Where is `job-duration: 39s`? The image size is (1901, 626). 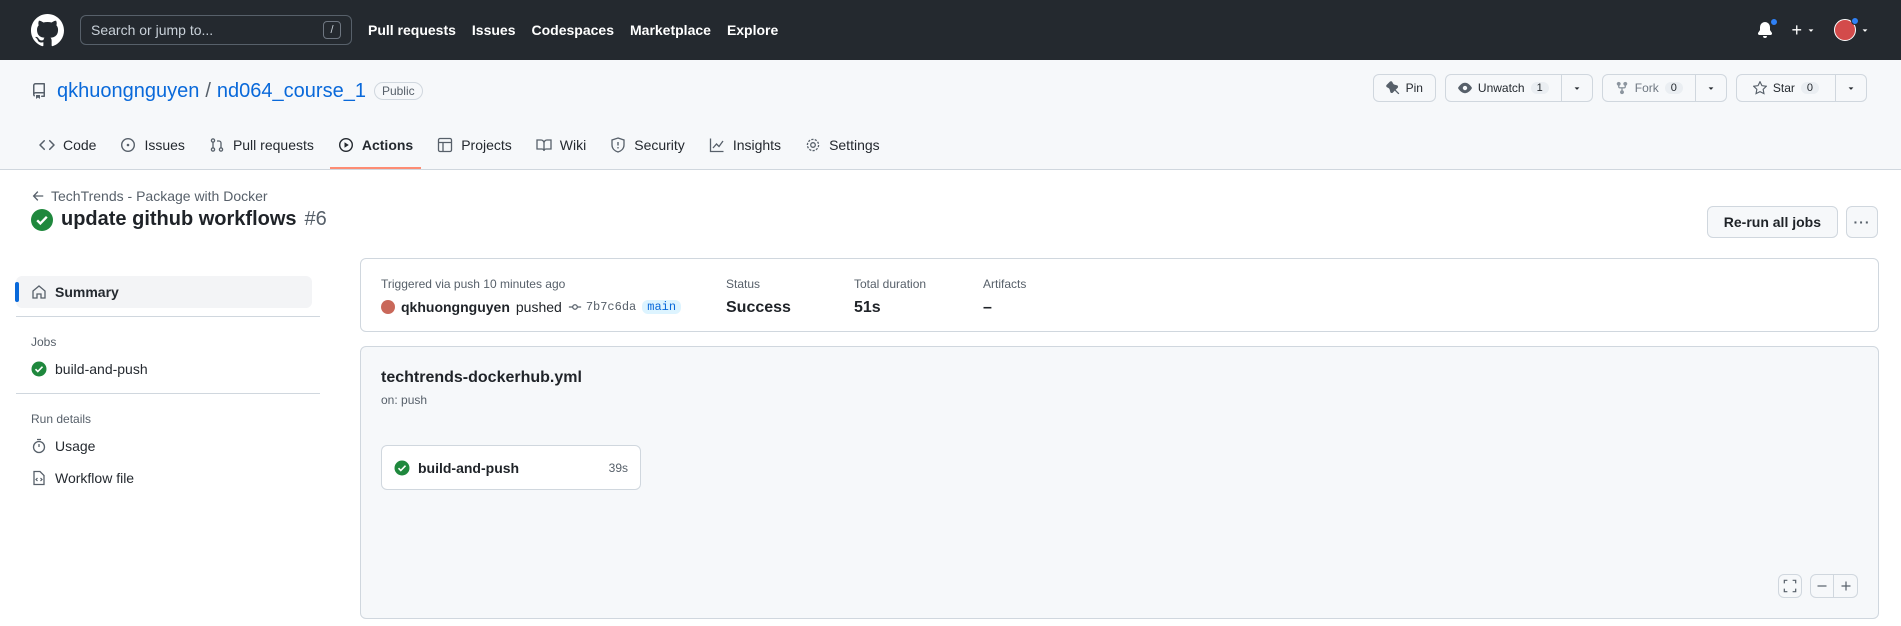
job-duration: 39s is located at coordinates (618, 467).